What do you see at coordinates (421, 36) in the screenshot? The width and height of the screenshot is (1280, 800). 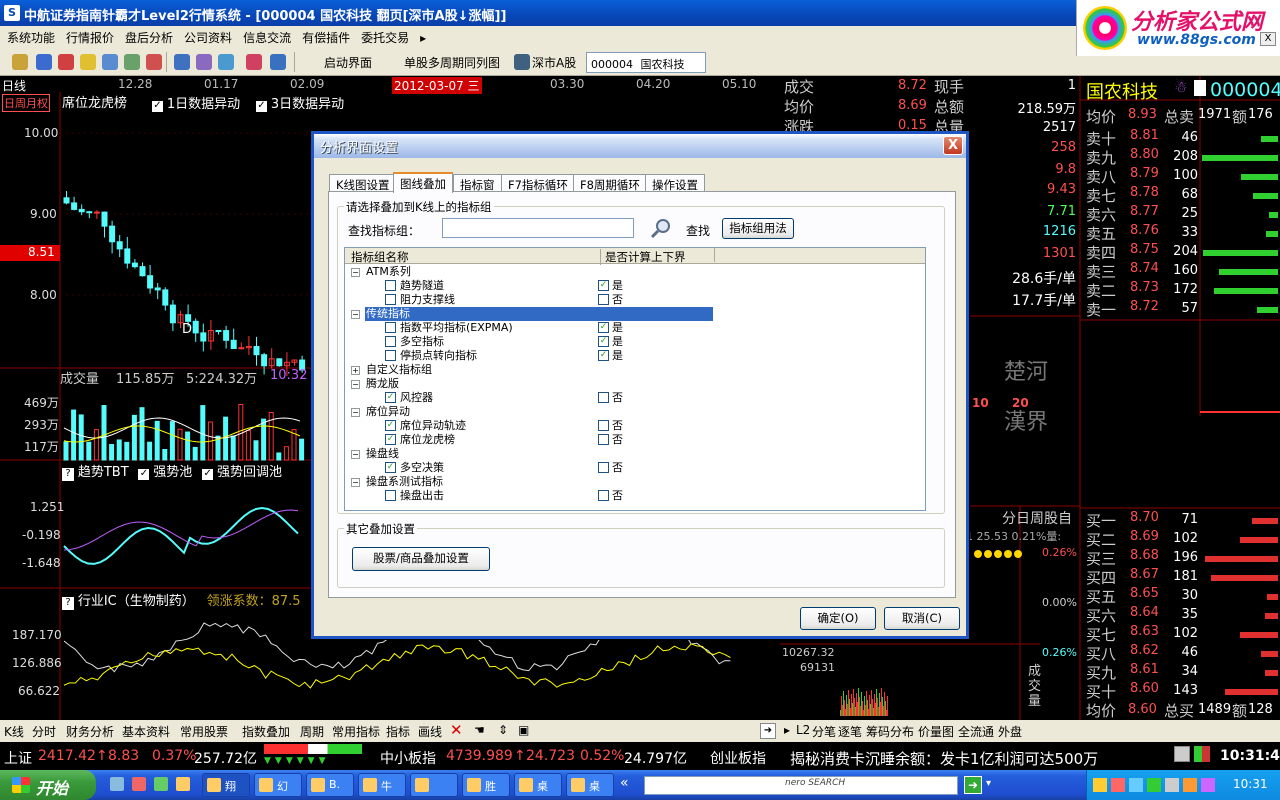 I see `menu-more: ▸` at bounding box center [421, 36].